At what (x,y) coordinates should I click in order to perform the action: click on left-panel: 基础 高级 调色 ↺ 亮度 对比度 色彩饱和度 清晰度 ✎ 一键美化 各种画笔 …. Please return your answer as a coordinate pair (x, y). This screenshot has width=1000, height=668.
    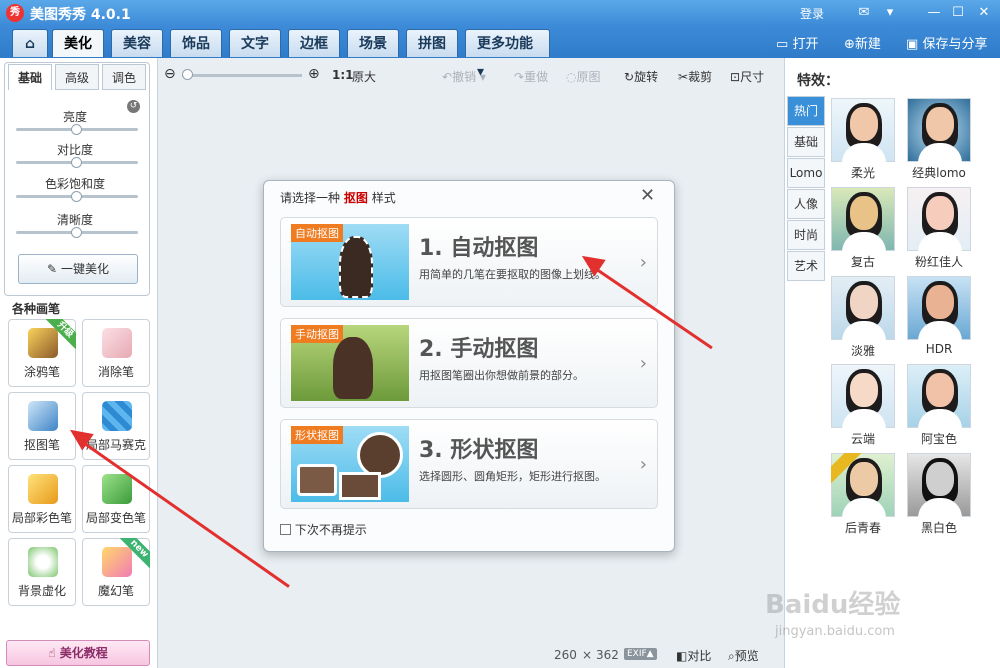
    Looking at the image, I should click on (79, 363).